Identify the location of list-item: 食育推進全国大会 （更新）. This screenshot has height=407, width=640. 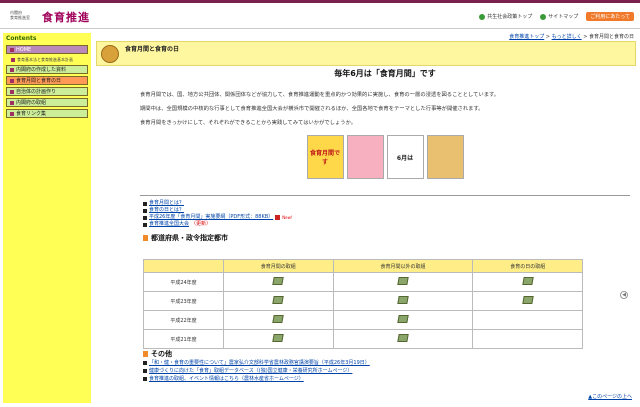
(386, 224).